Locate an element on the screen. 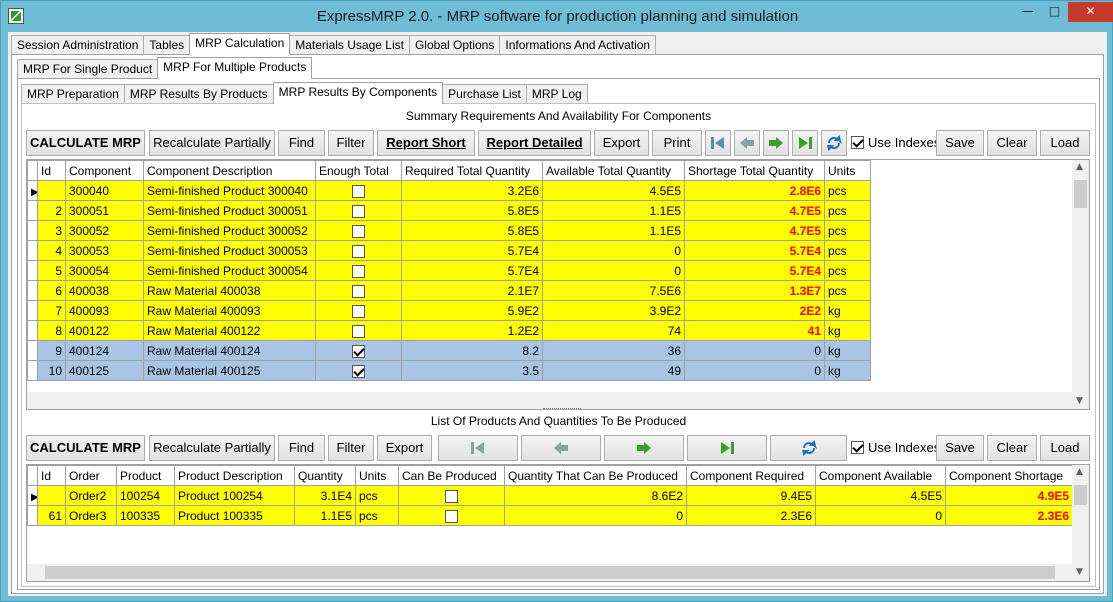  column-header: Quantity That Can Be Produced is located at coordinates (595, 475).